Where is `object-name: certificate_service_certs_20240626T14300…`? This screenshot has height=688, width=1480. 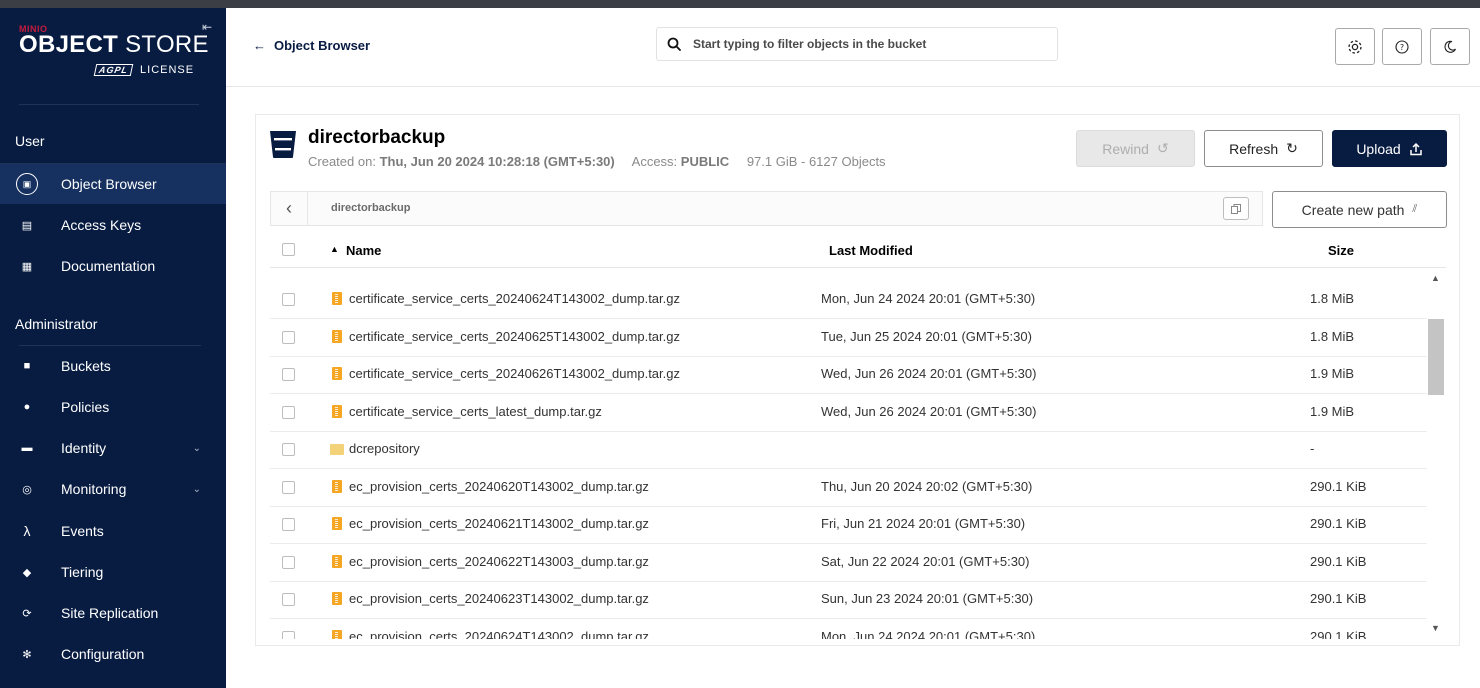
object-name: certificate_service_certs_20240626T14300… is located at coordinates (514, 373).